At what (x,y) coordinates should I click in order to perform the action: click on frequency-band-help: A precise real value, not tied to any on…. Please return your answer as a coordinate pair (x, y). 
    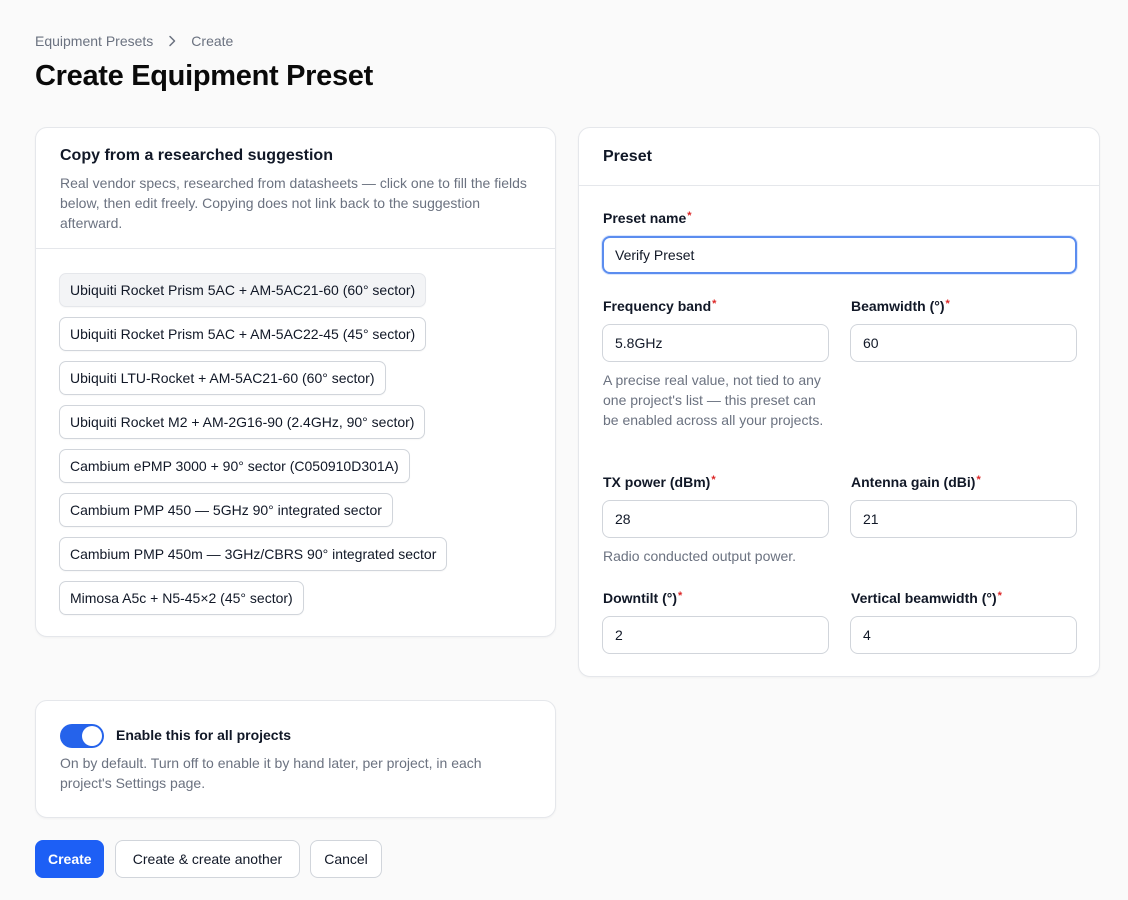
    Looking at the image, I should click on (713, 400).